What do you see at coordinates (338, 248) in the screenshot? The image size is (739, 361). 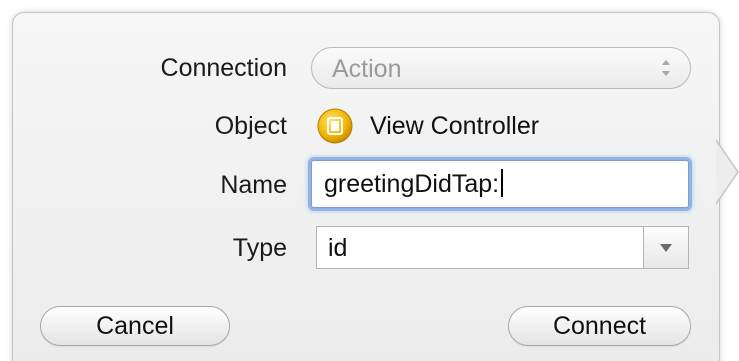 I see `type-combo-value: id` at bounding box center [338, 248].